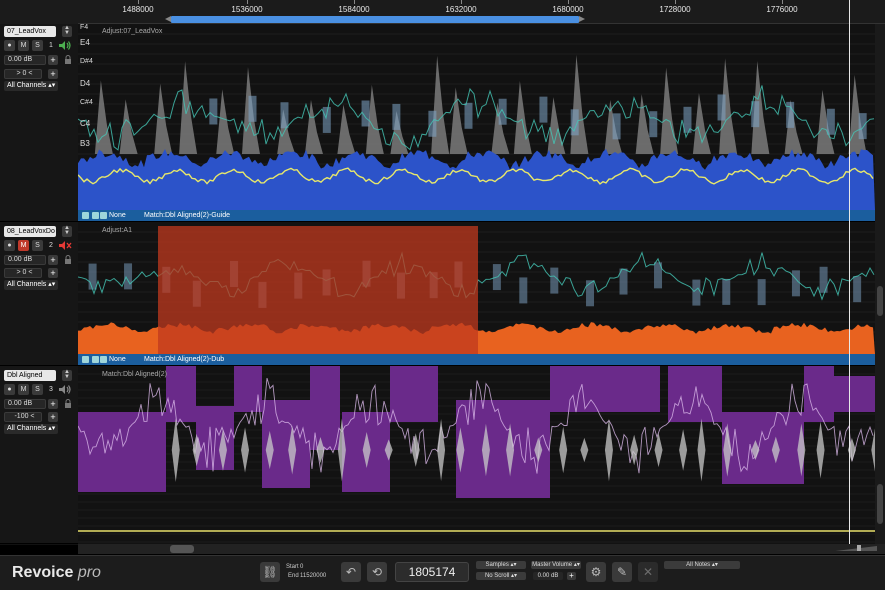  What do you see at coordinates (582, 19) in the screenshot?
I see `loop-end-handle` at bounding box center [582, 19].